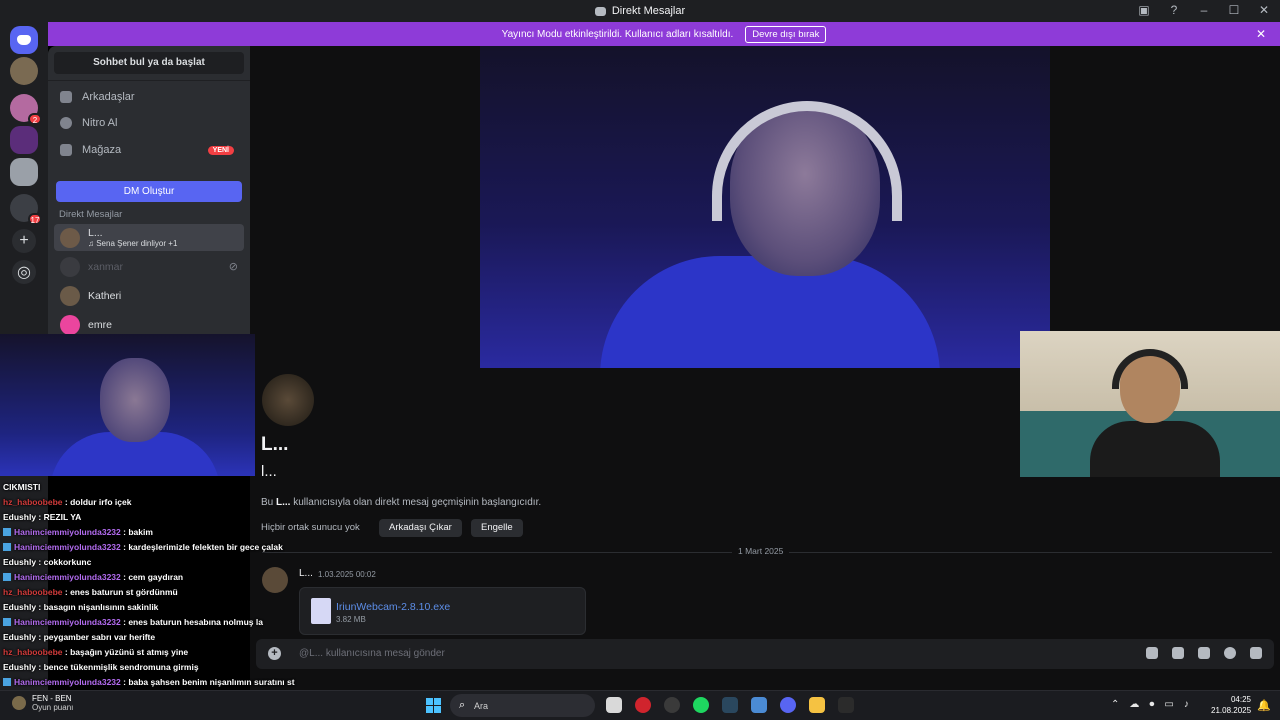 The image size is (1280, 720). What do you see at coordinates (100, 123) in the screenshot?
I see `nav-label: Nitro Al` at bounding box center [100, 123].